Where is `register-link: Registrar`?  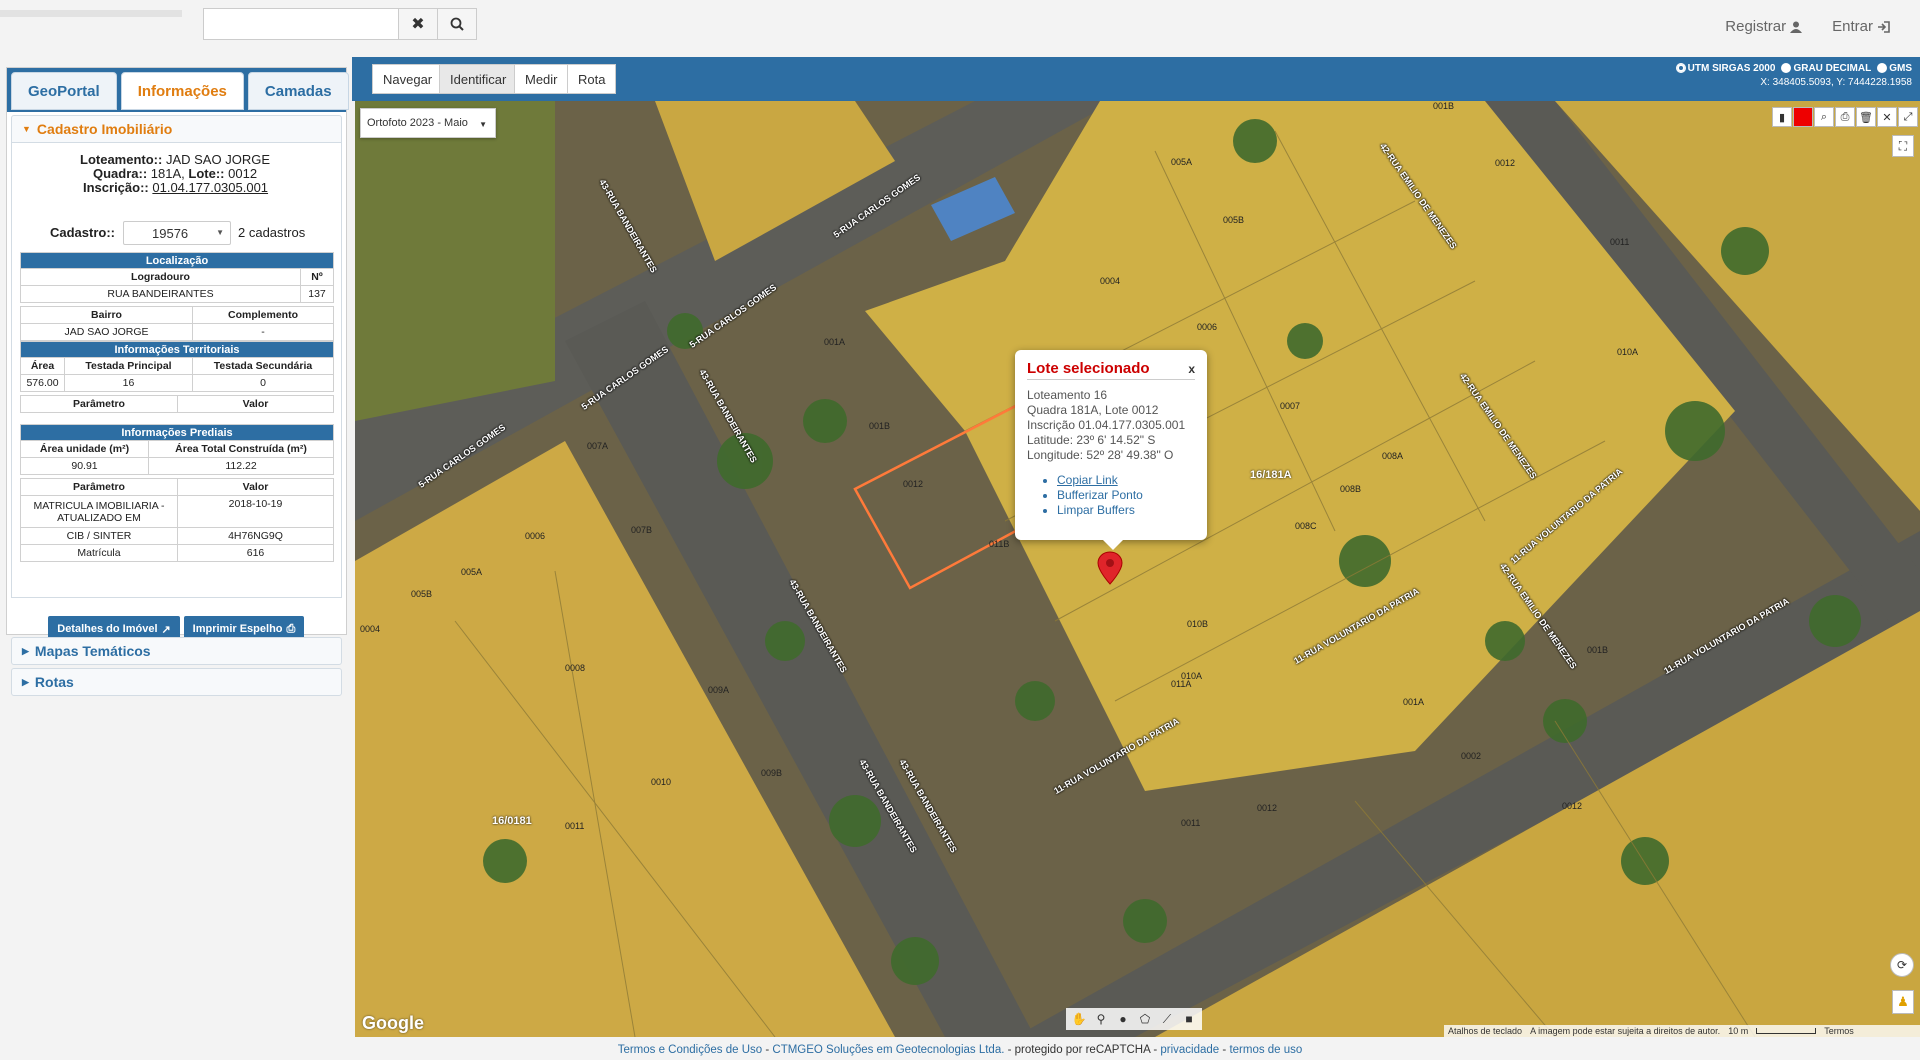
register-link: Registrar is located at coordinates (1764, 26).